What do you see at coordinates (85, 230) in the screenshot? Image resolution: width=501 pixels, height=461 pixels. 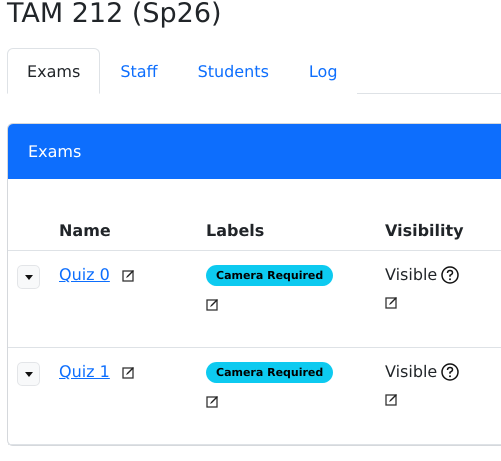 I see `column-header: Name` at bounding box center [85, 230].